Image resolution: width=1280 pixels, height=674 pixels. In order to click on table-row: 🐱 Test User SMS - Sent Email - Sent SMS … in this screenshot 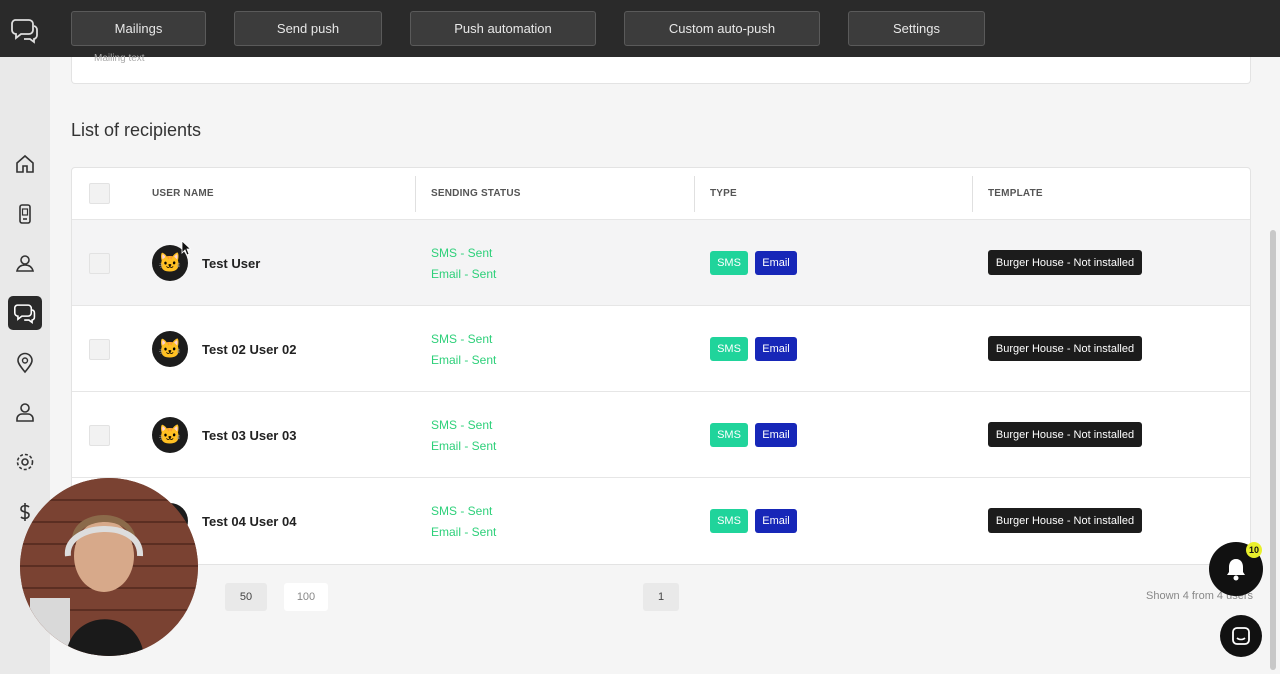, I will do `click(661, 263)`.